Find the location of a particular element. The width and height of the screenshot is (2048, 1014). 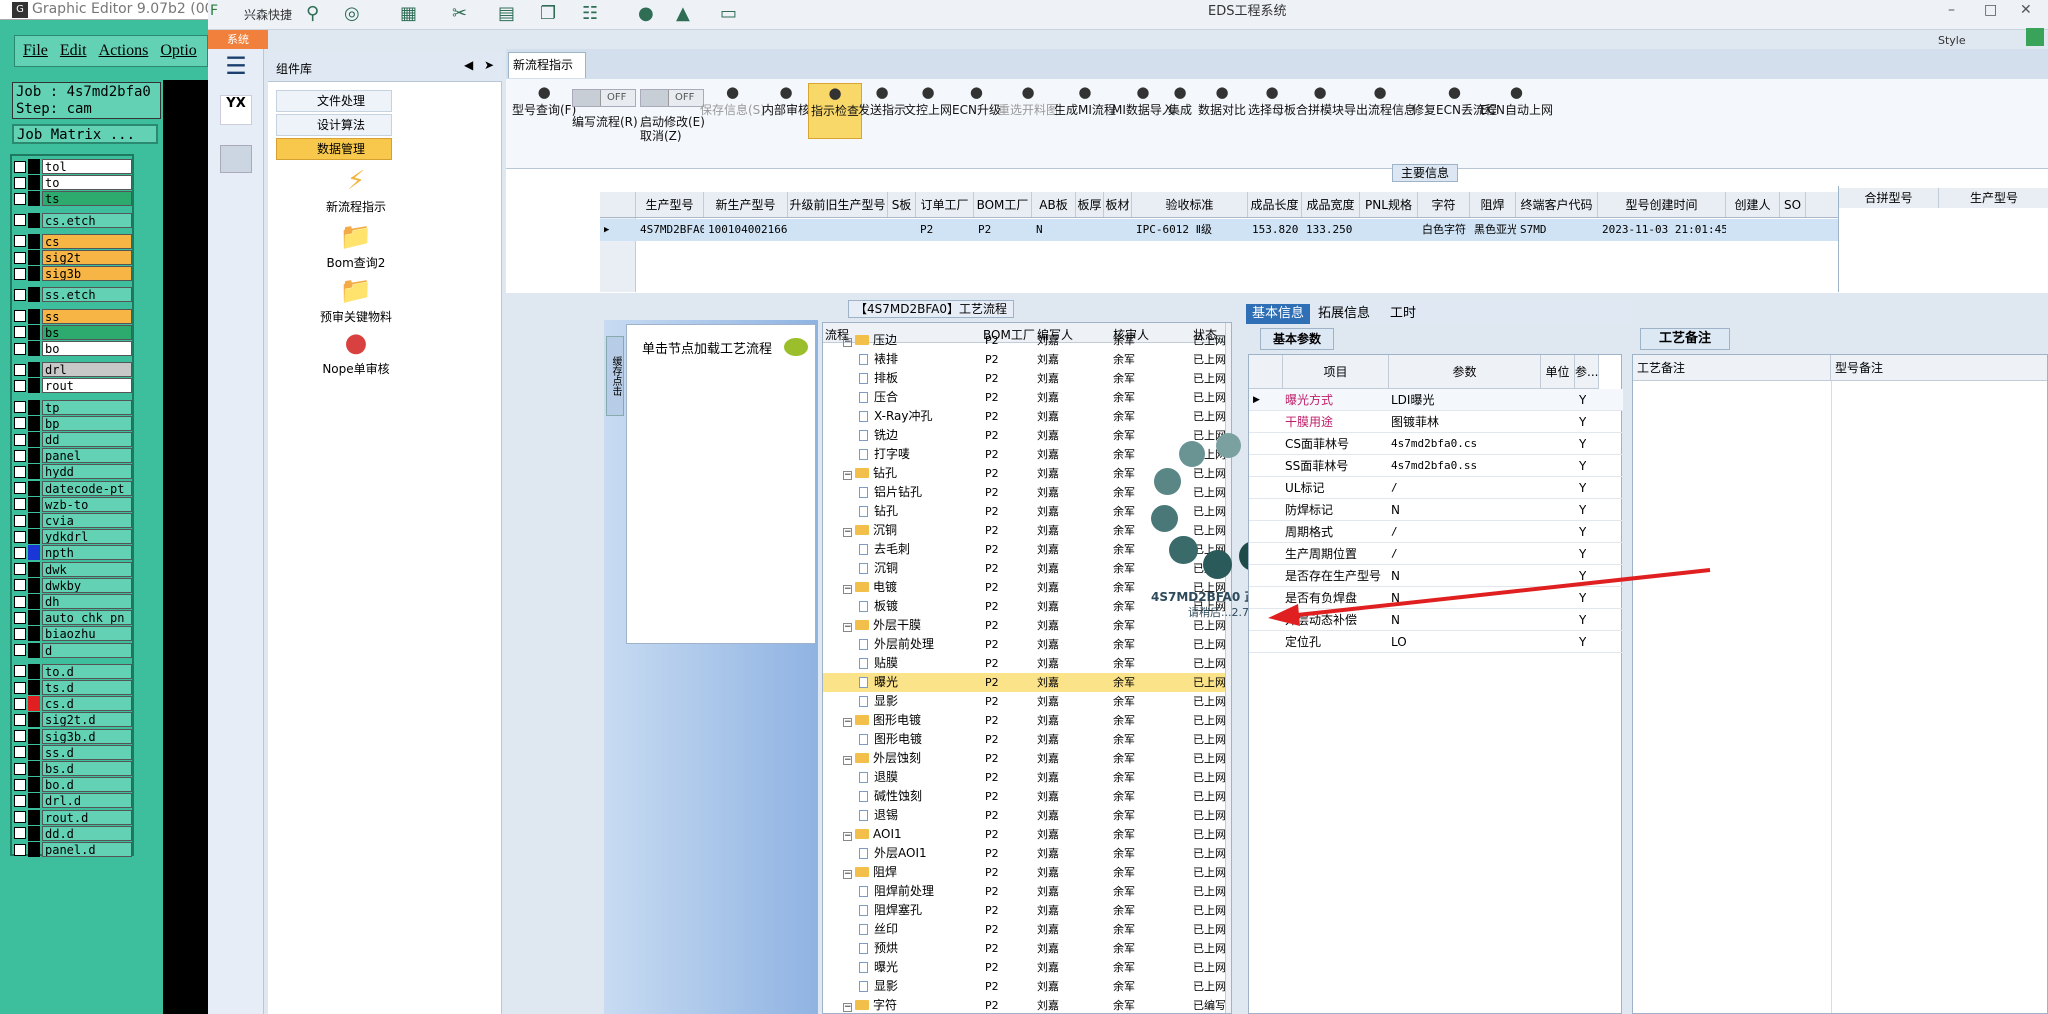

layer-row: bo.d is located at coordinates (73, 785).